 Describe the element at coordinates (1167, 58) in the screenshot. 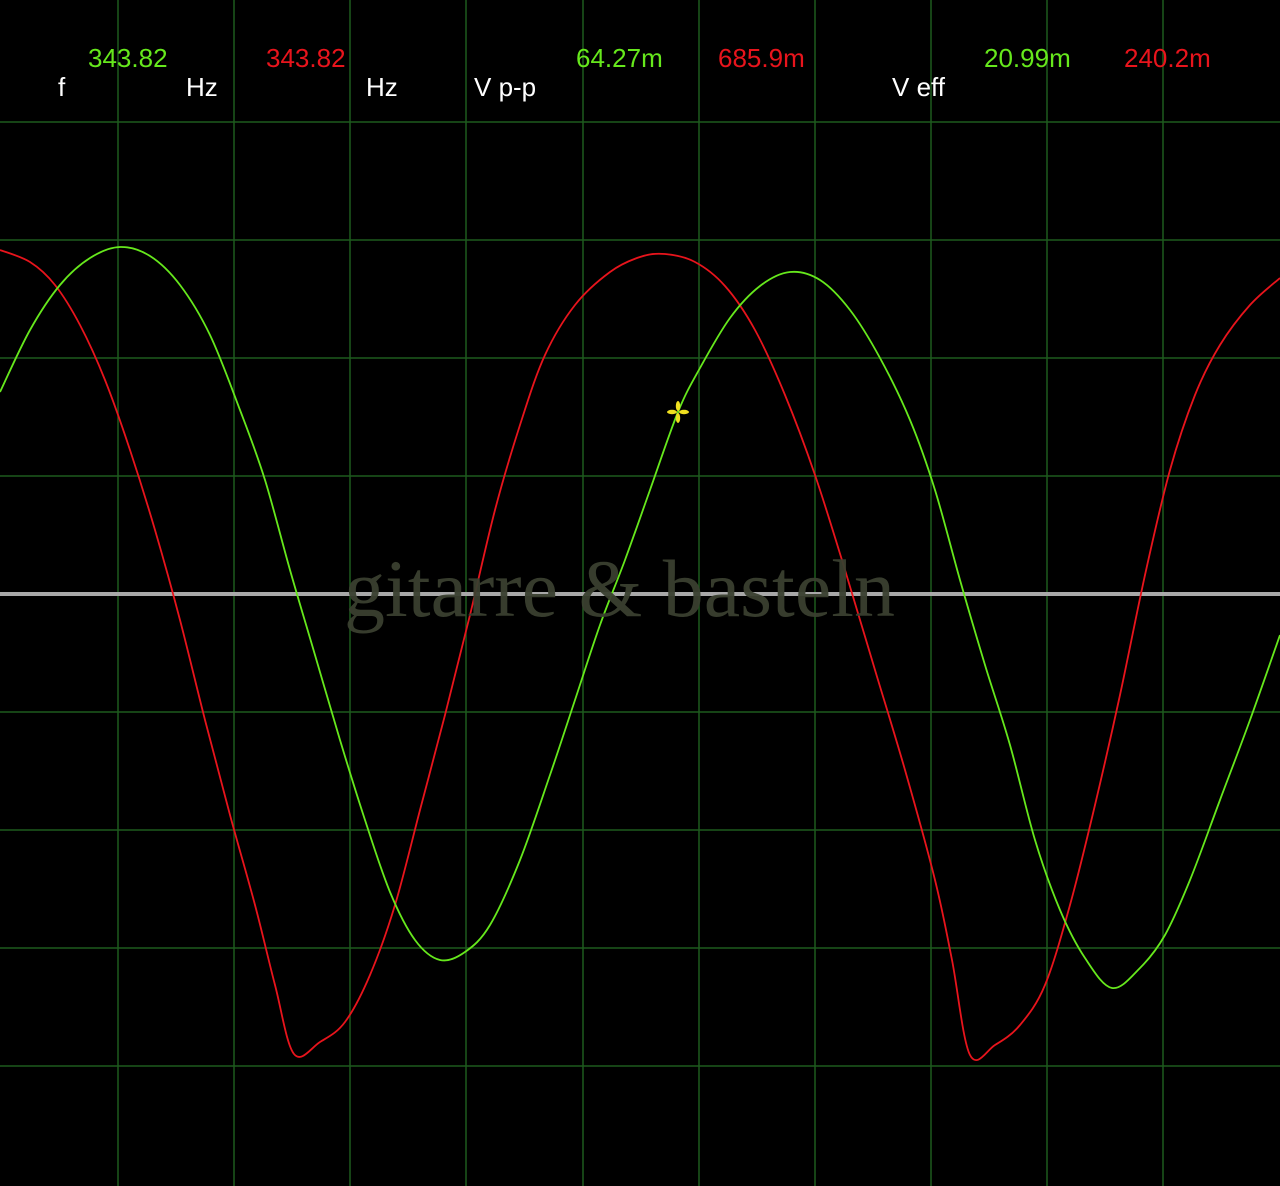

I see `ch2-veff-value: 240.2m` at that location.